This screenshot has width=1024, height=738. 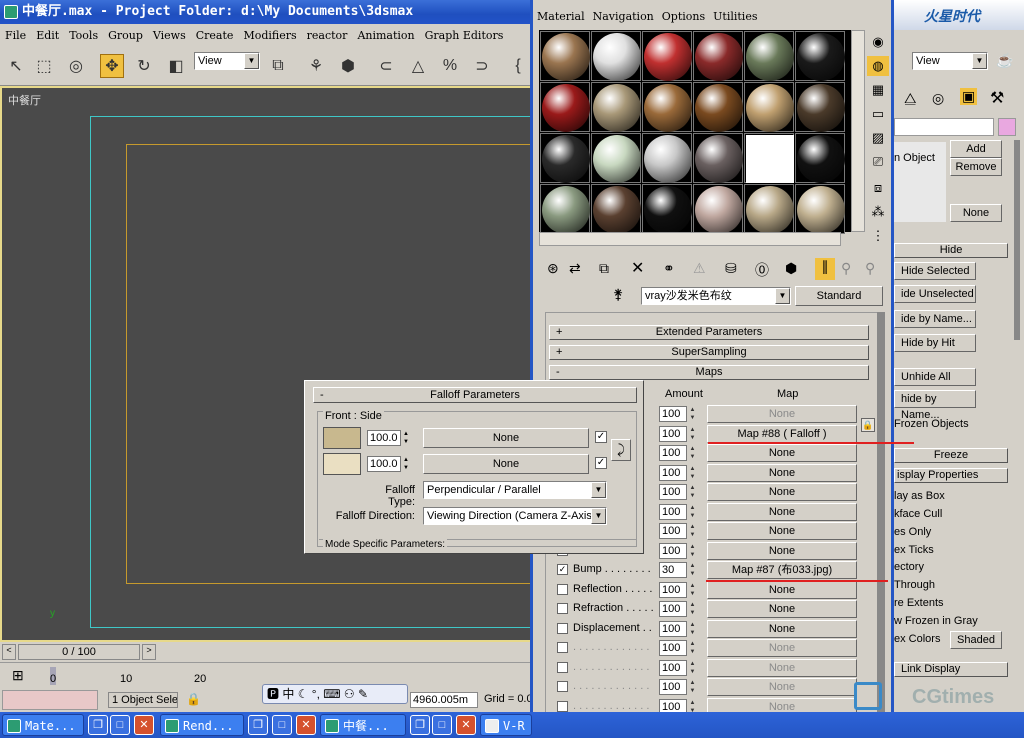 I want to click on side-amount-field: 100.0, so click(x=384, y=464).